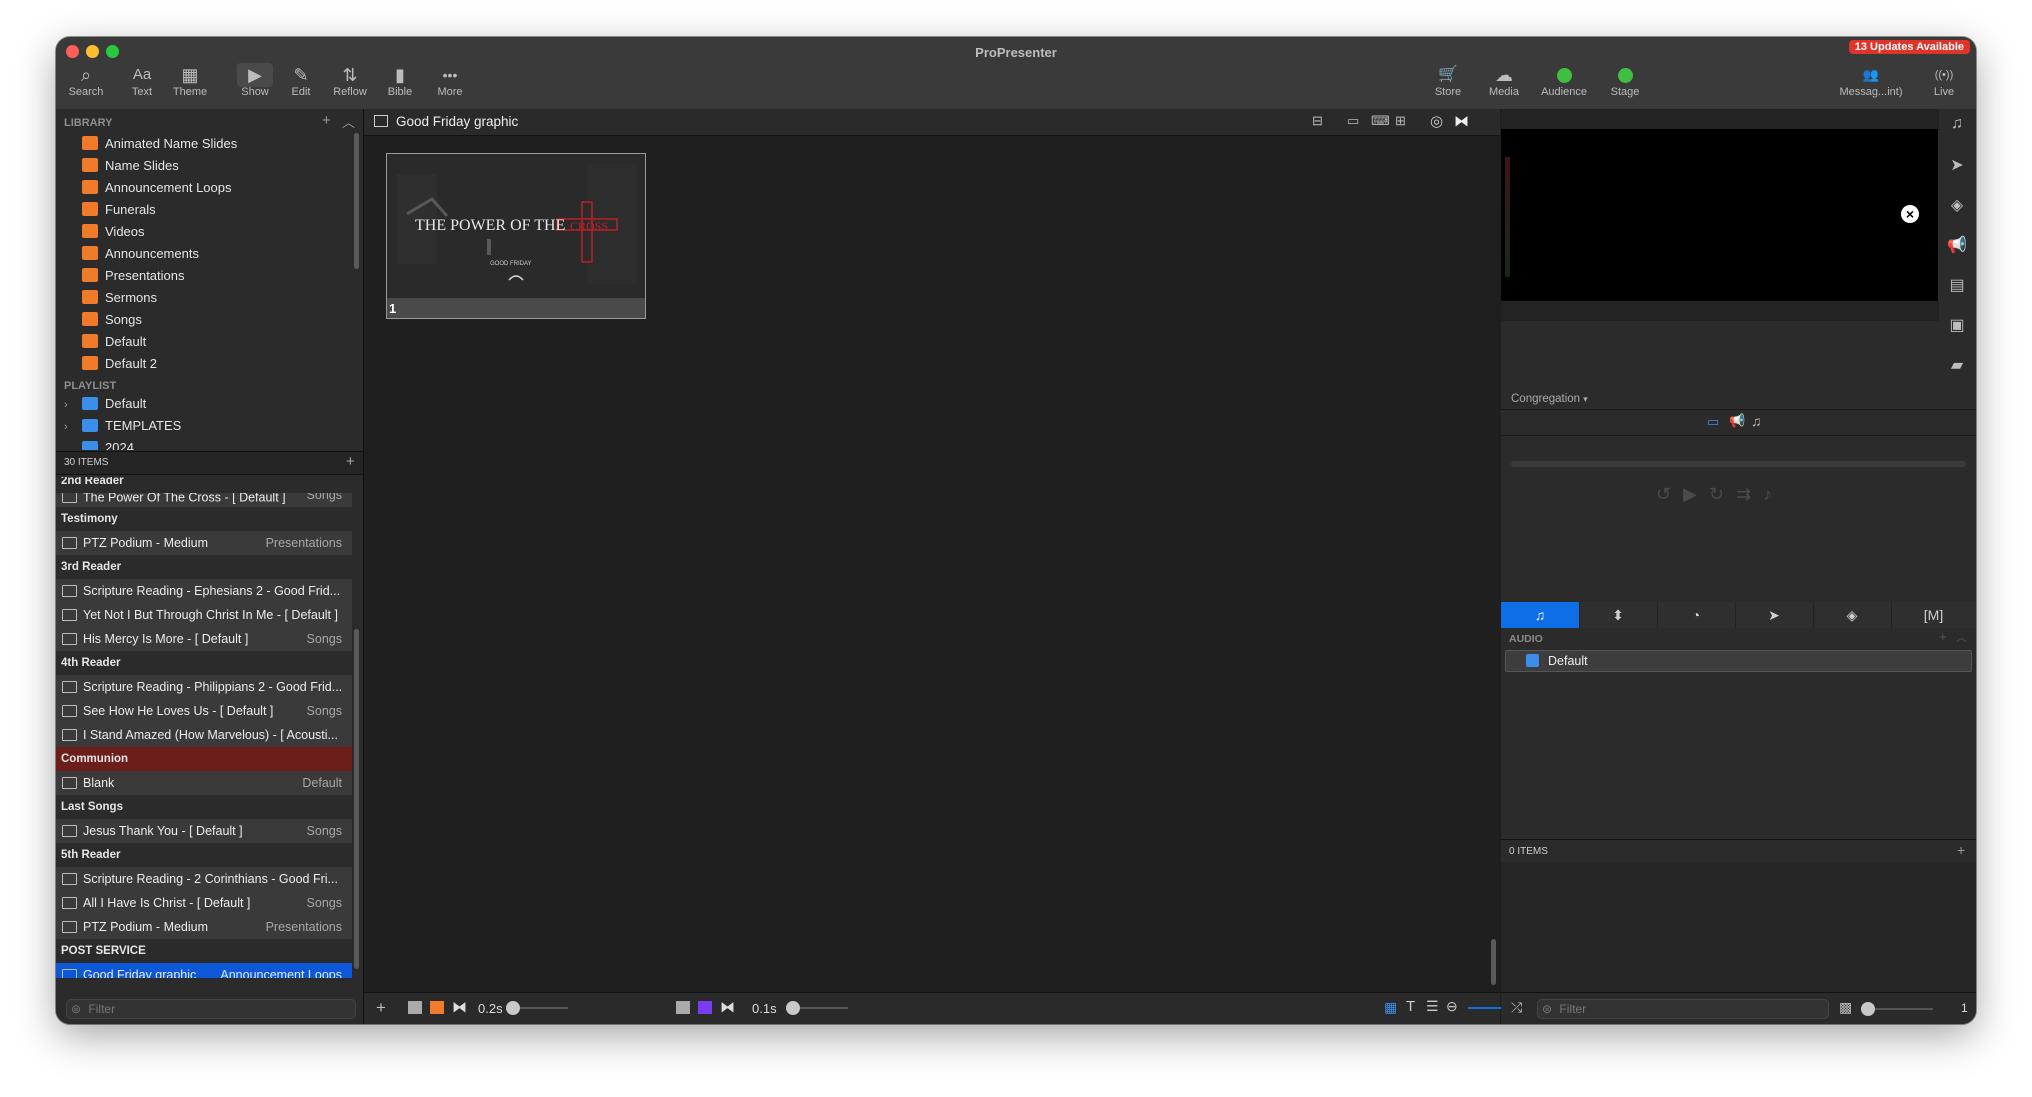 The image size is (2032, 1097). Describe the element at coordinates (1944, 80) in the screenshot. I see `toolbar-live-button: ((•)) Live` at that location.